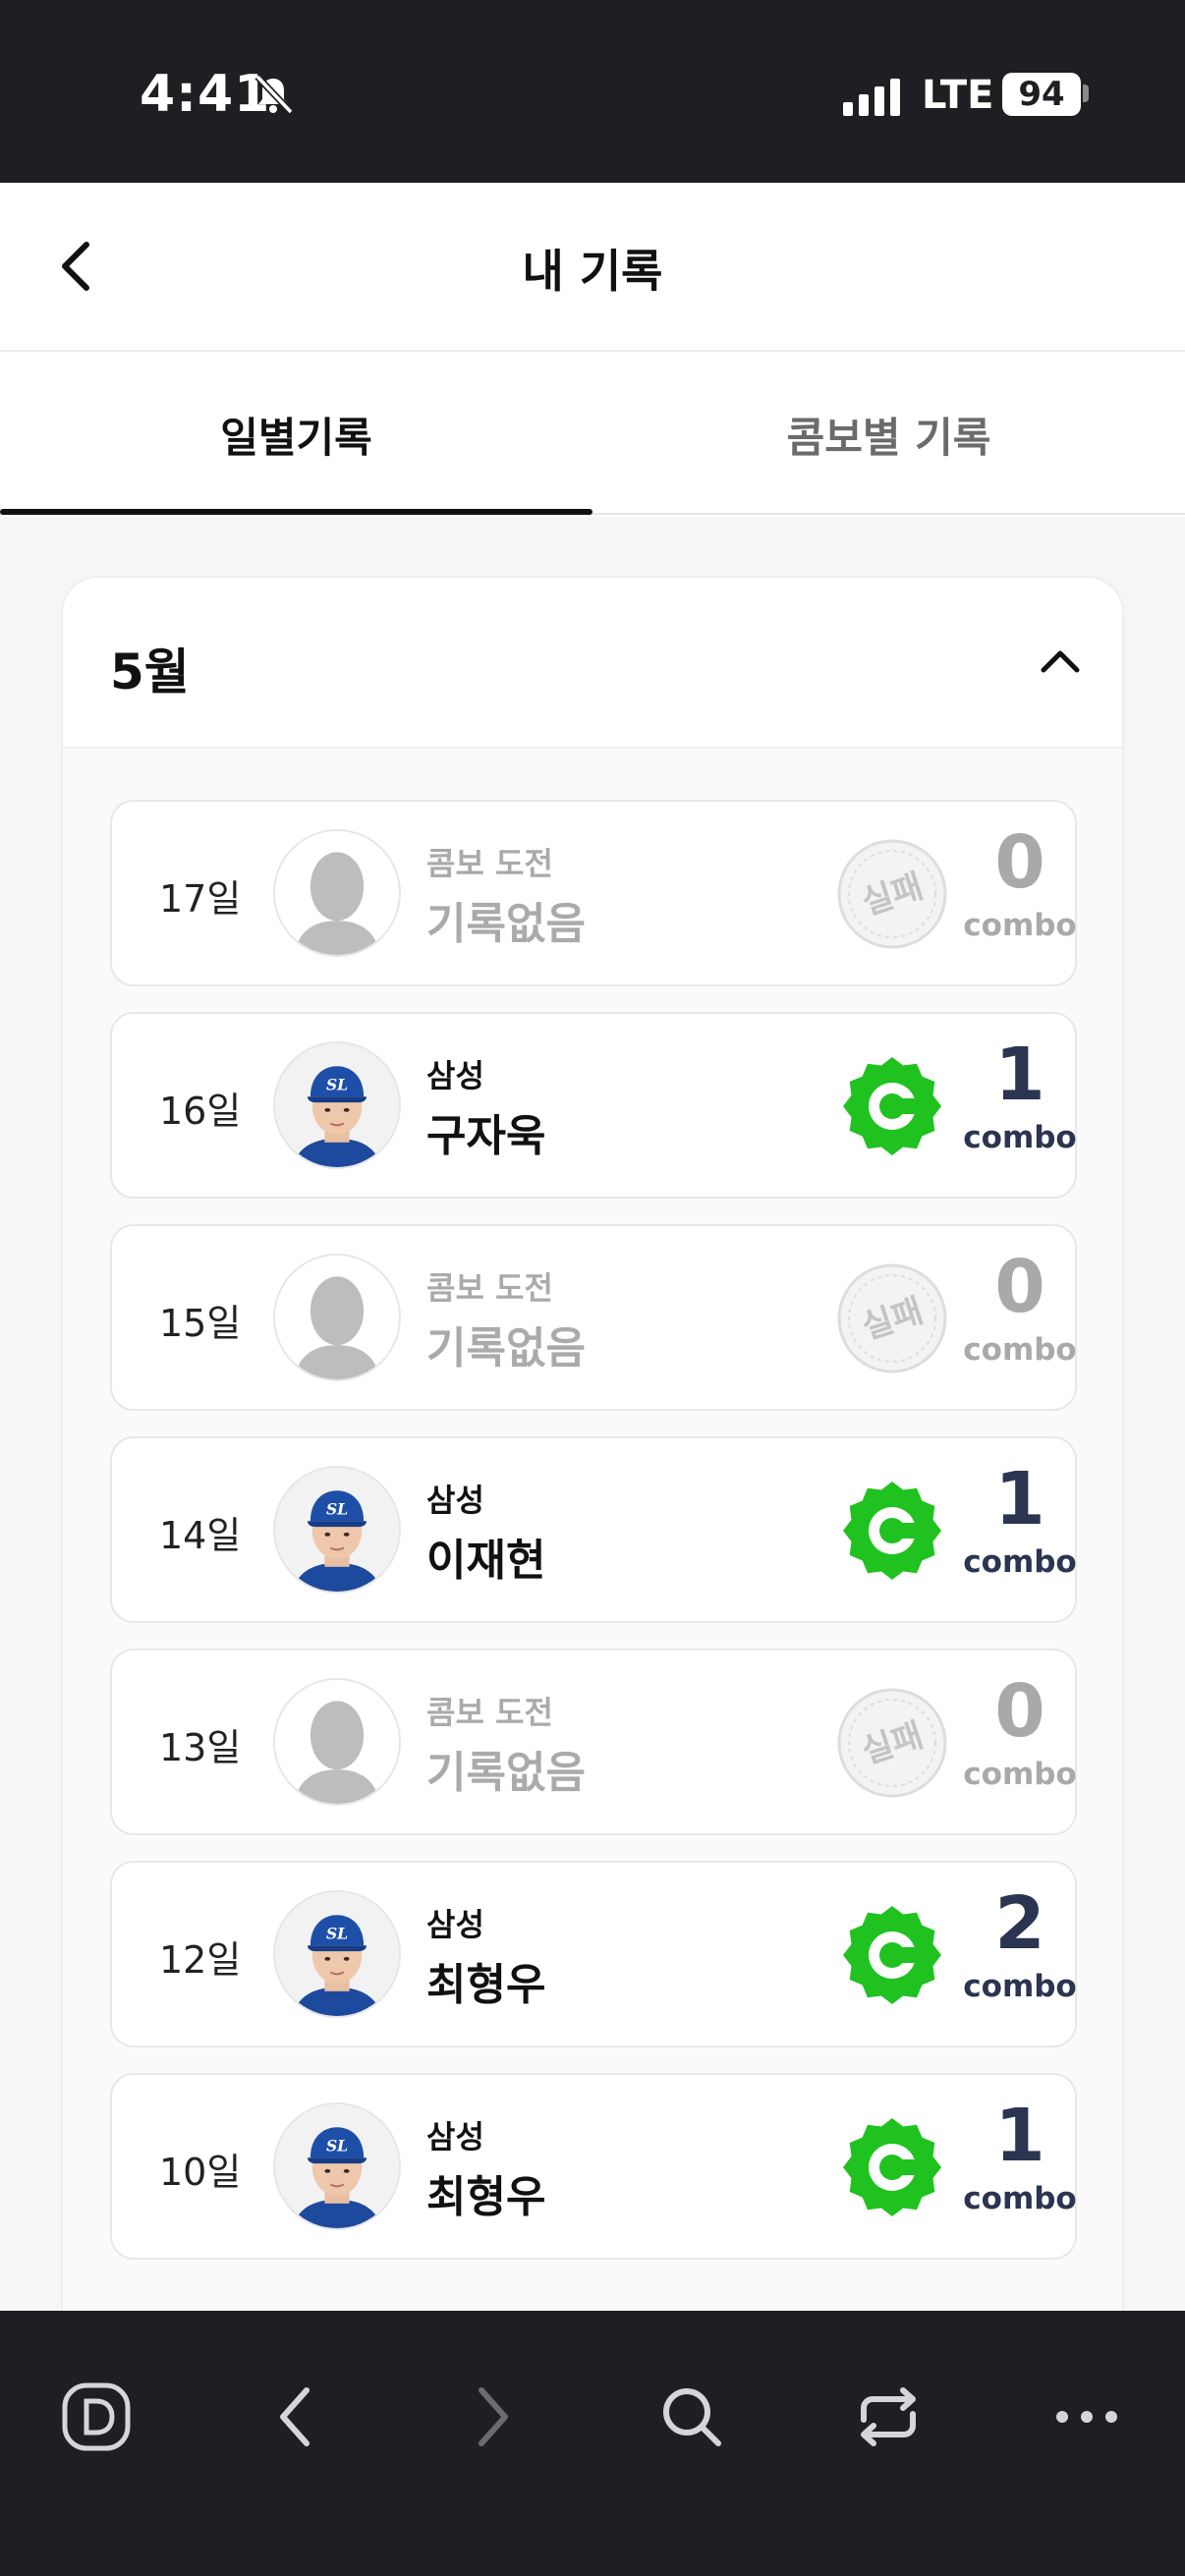 The image size is (1185, 2576). Describe the element at coordinates (200, 1747) in the screenshot. I see `record-day: 13일` at that location.